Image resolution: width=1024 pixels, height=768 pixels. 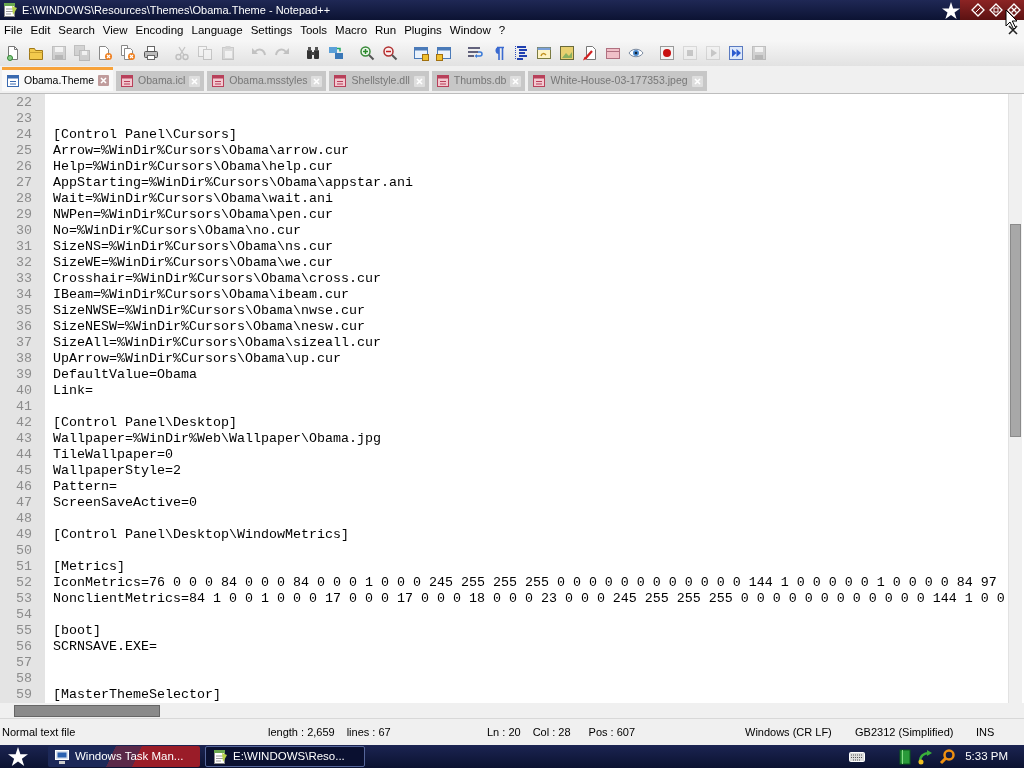 I want to click on code-line: IconMetrics=76 0 0 0 84 0 0 0 84 0 0 0 1 0 0 0 245 255 255 255 0 0 0 0 0 0 0 0 0 0 0 0 144 1 0 0 0 0 0 1 0 0 0 0 84 97, so click(x=525, y=583).